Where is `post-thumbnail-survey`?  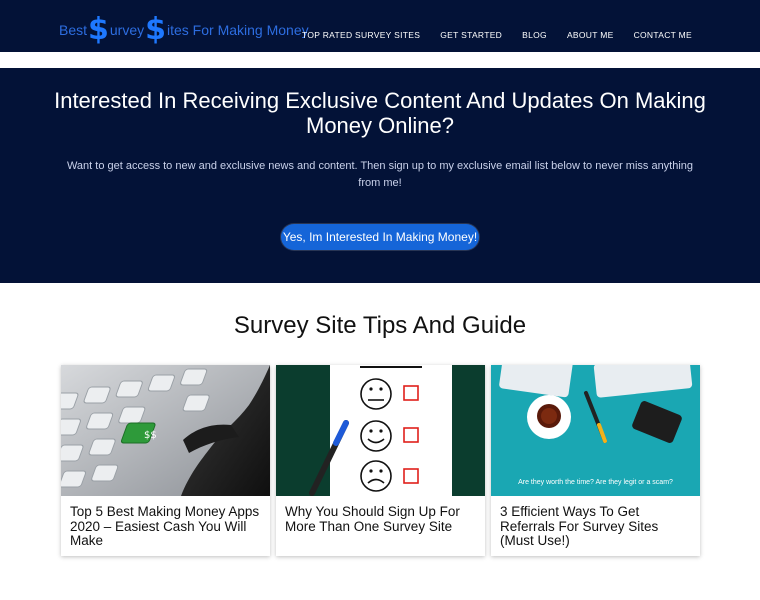 post-thumbnail-survey is located at coordinates (380, 430).